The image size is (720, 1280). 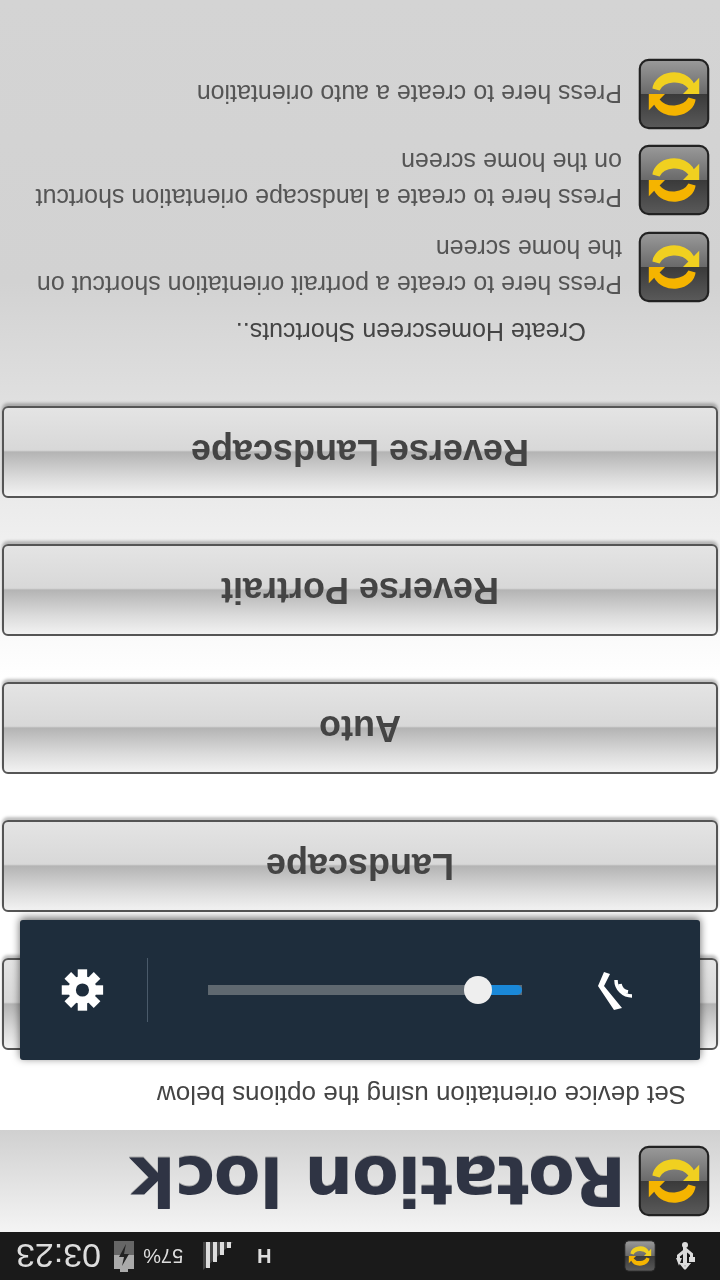 What do you see at coordinates (360, 590) in the screenshot?
I see `orientation-button: Reverse Portrait` at bounding box center [360, 590].